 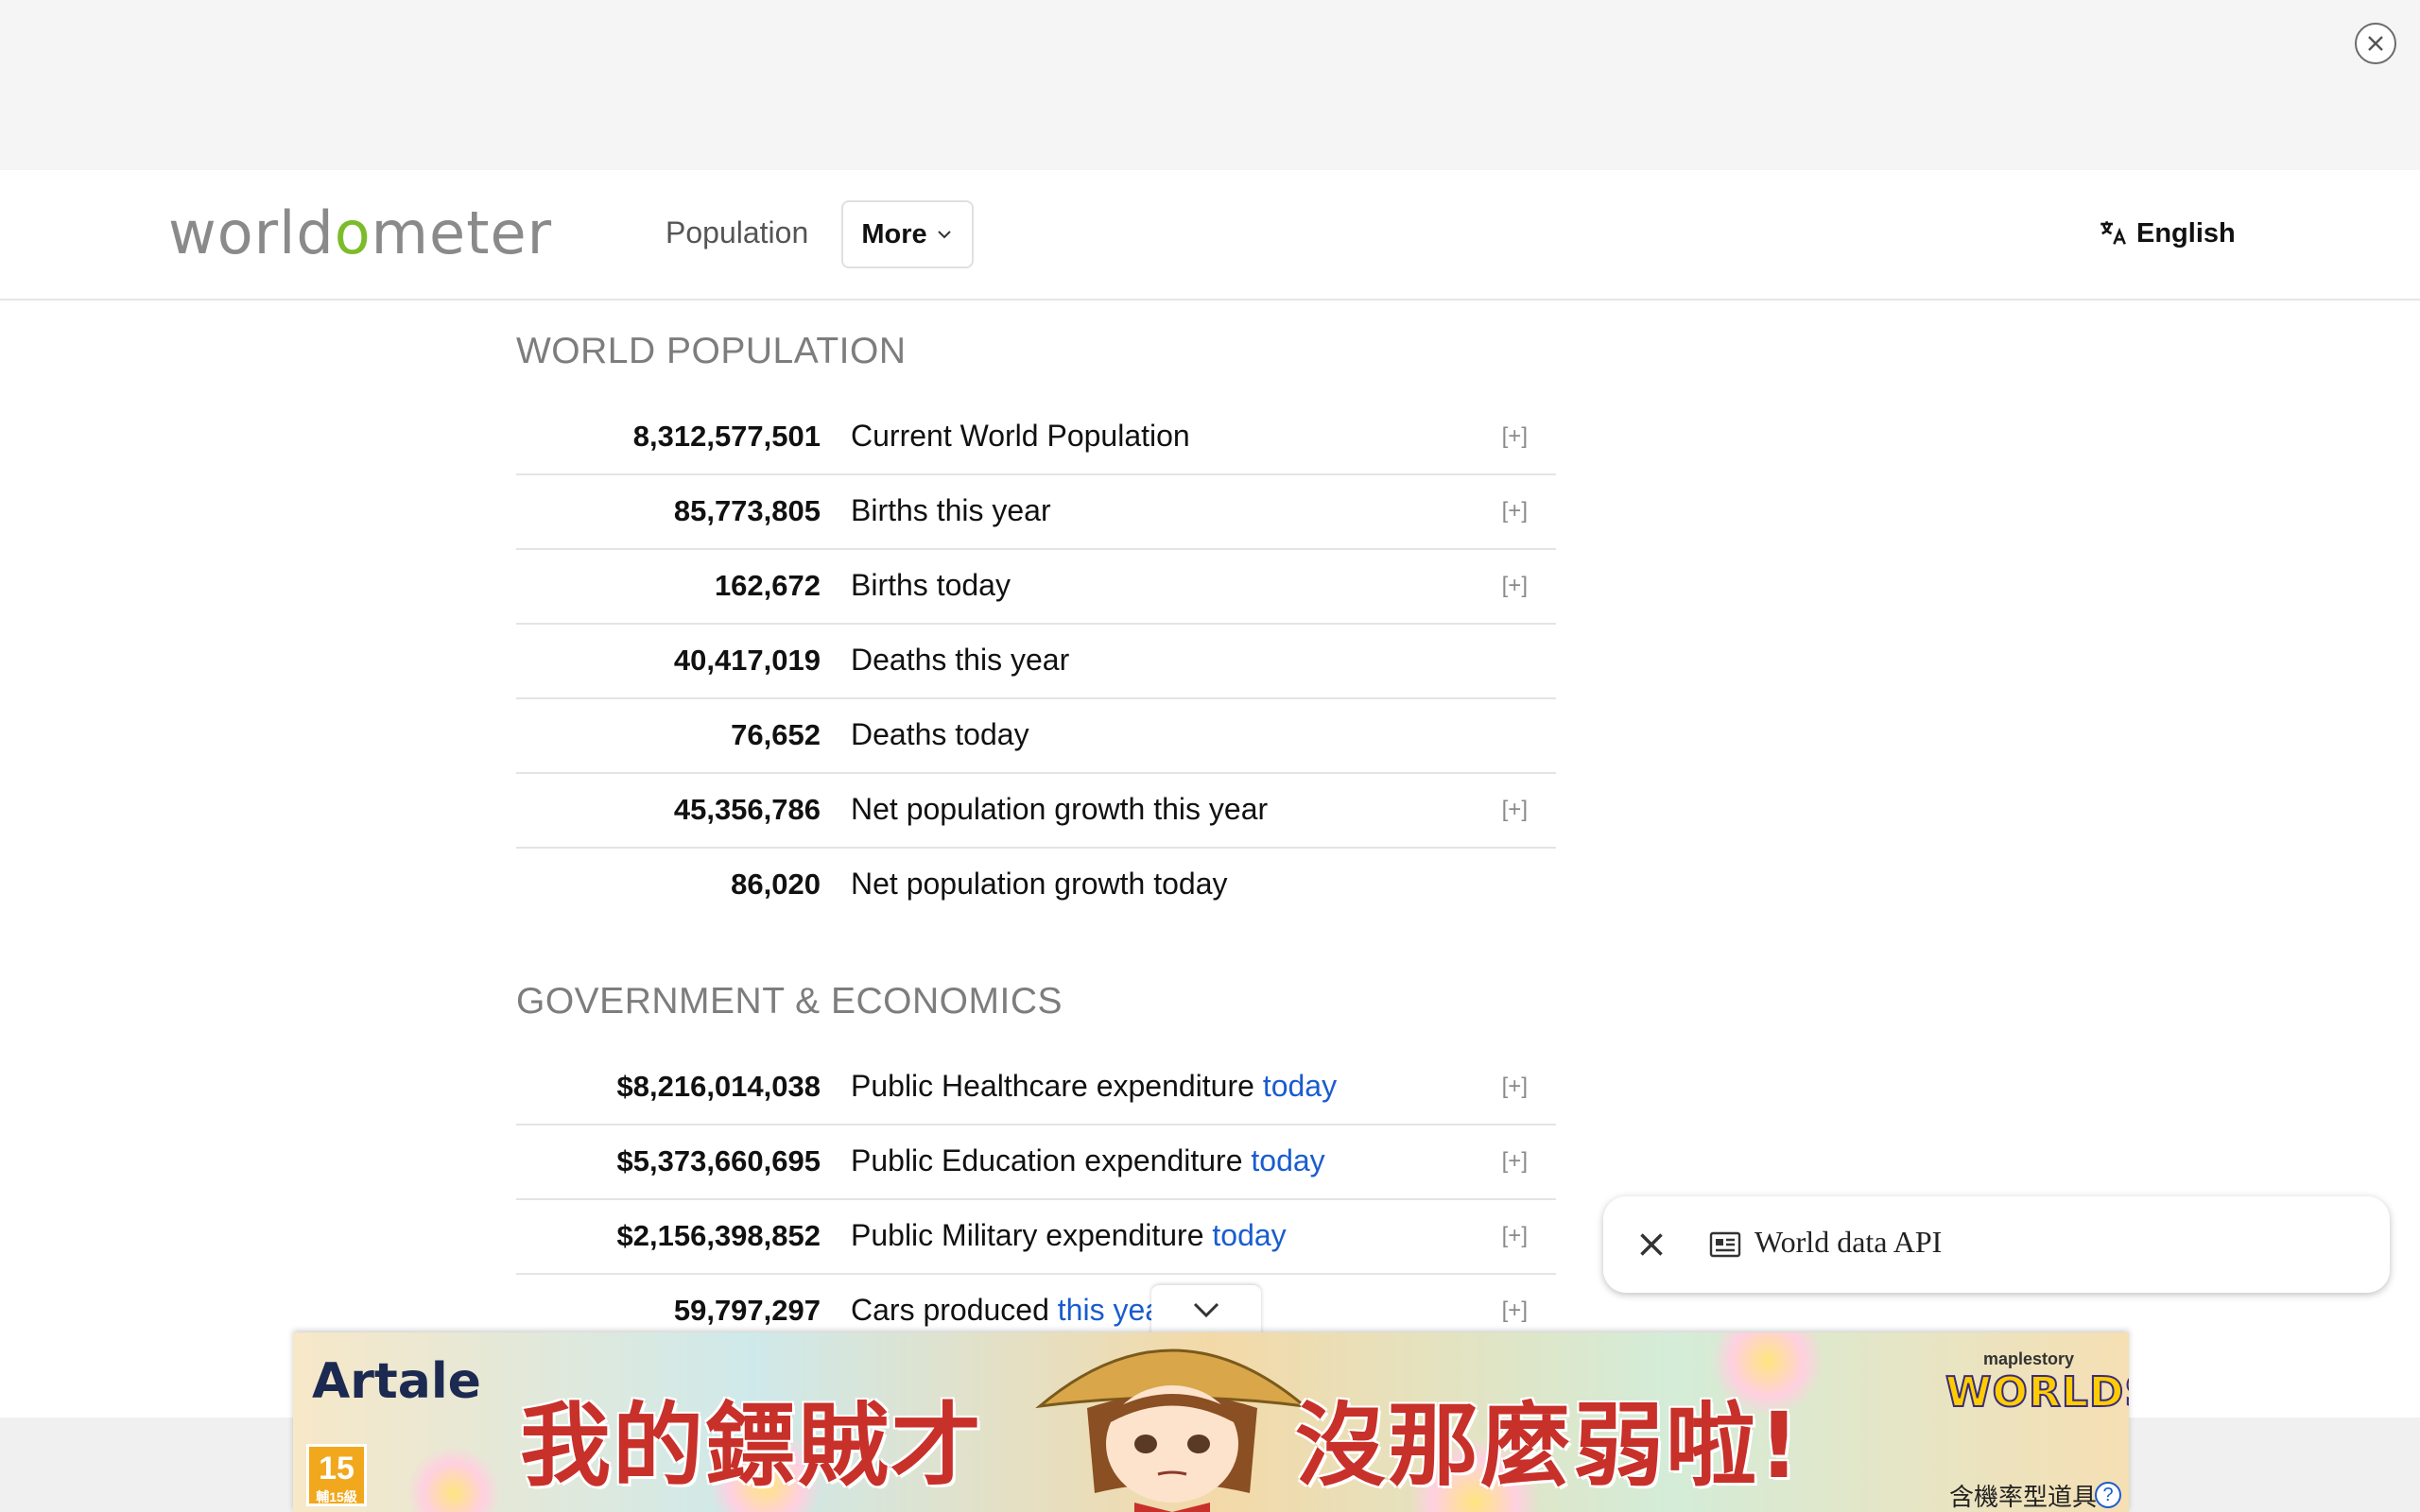 I want to click on ad-headline-left: 我的鏢賊才, so click(x=751, y=1446).